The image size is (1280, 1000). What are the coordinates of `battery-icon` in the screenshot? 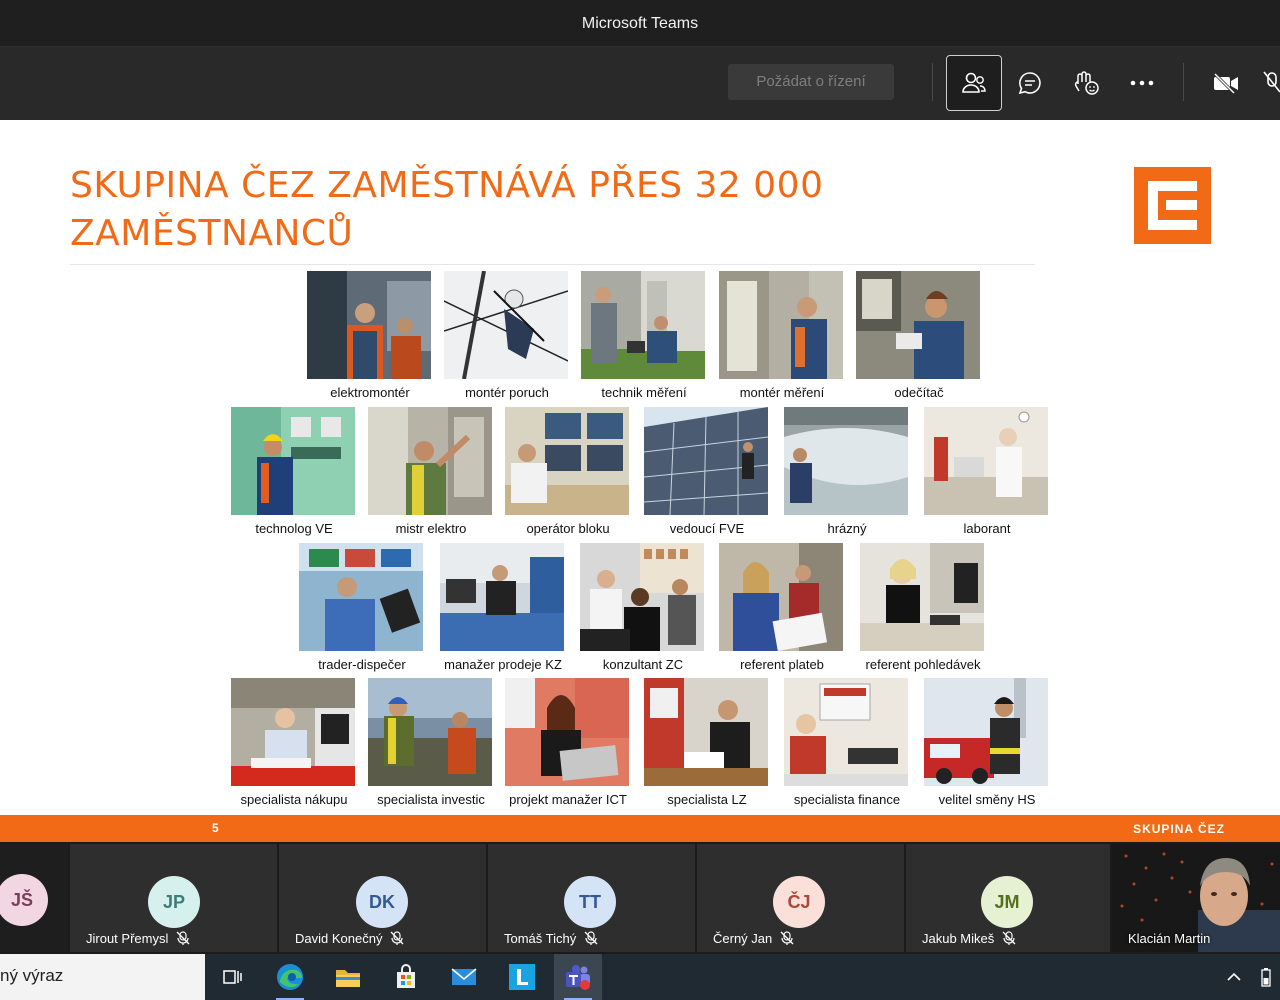 It's located at (1266, 977).